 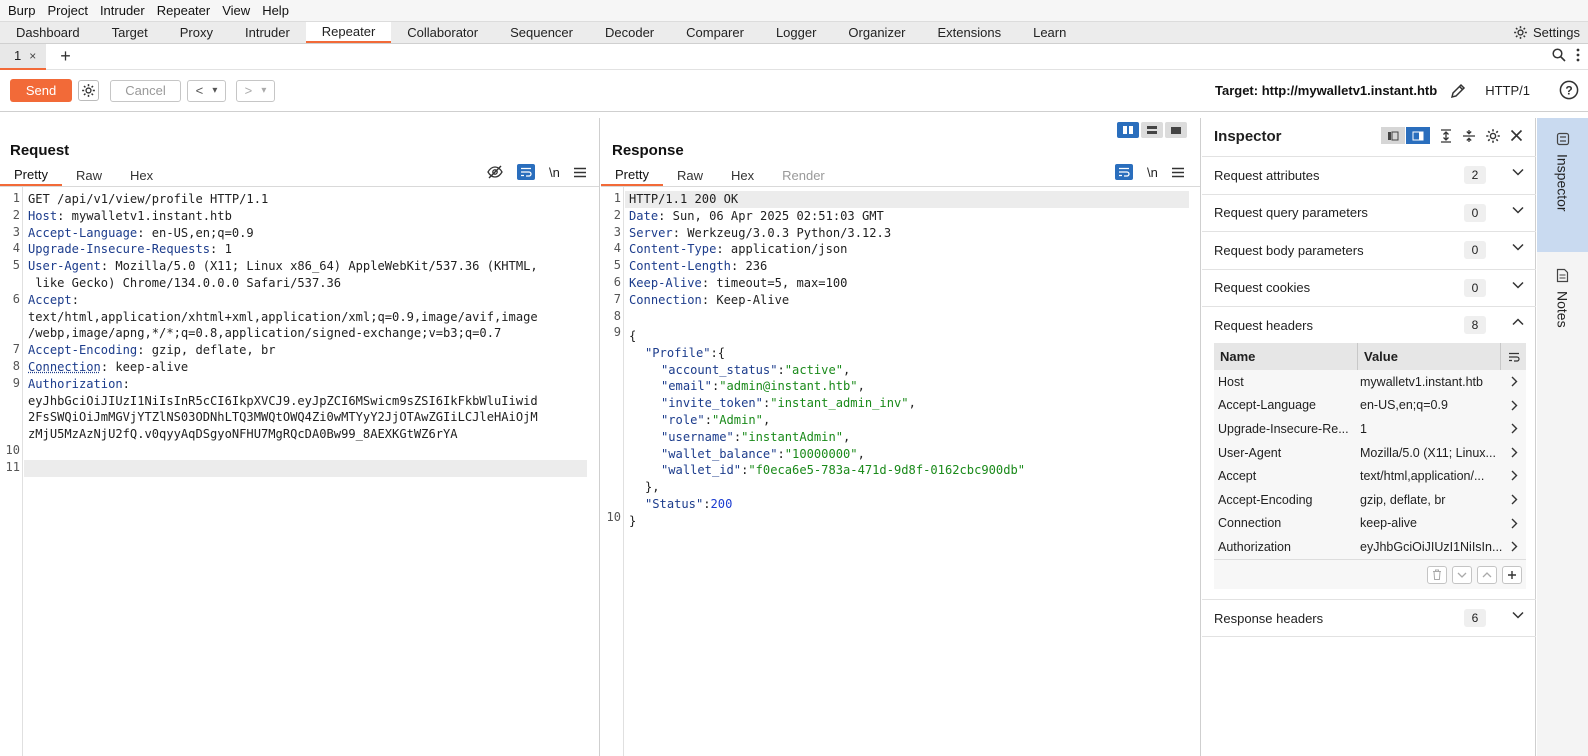 What do you see at coordinates (48, 32) in the screenshot?
I see `tab-dashboard: Dashboard` at bounding box center [48, 32].